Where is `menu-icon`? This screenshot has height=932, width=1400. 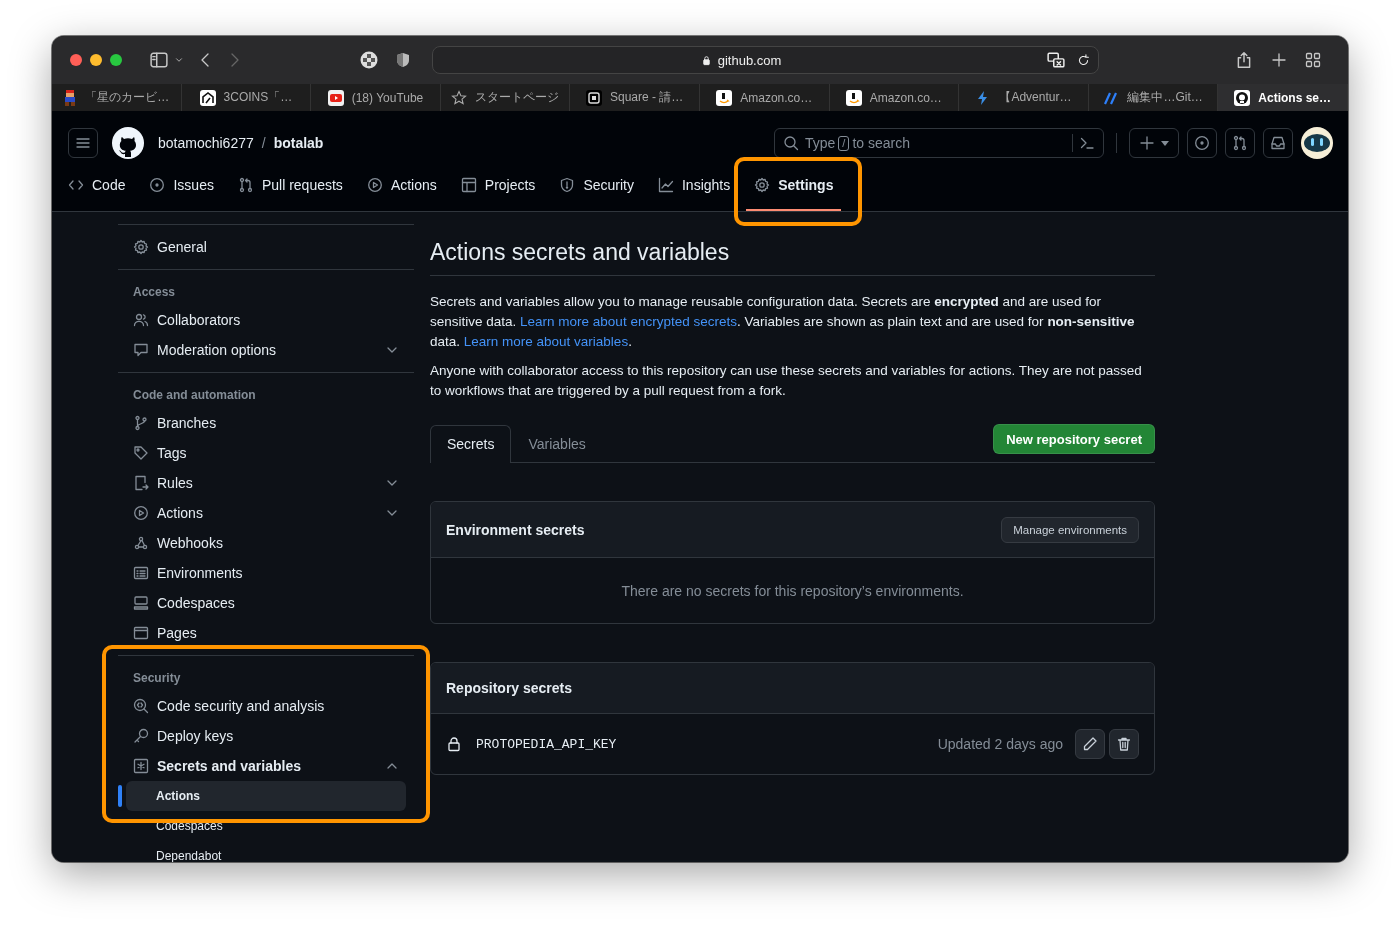
menu-icon is located at coordinates (83, 143).